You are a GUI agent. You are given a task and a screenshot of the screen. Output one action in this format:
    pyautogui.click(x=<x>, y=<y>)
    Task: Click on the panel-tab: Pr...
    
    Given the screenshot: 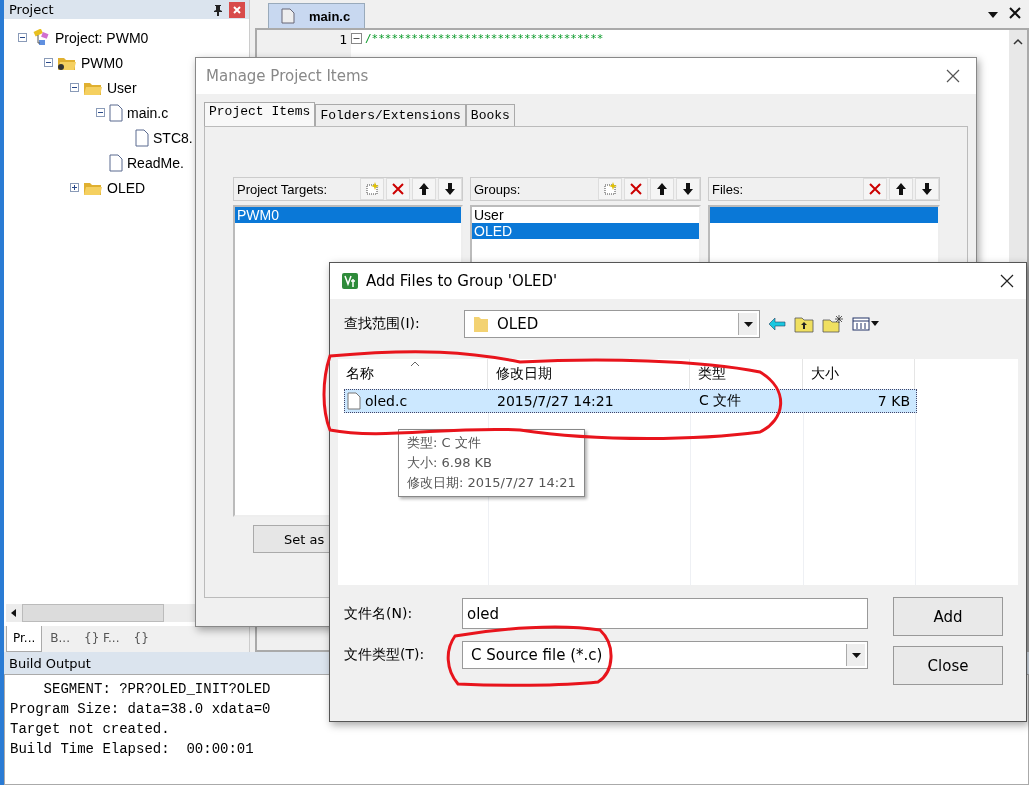 What is the action you would take?
    pyautogui.click(x=24, y=639)
    